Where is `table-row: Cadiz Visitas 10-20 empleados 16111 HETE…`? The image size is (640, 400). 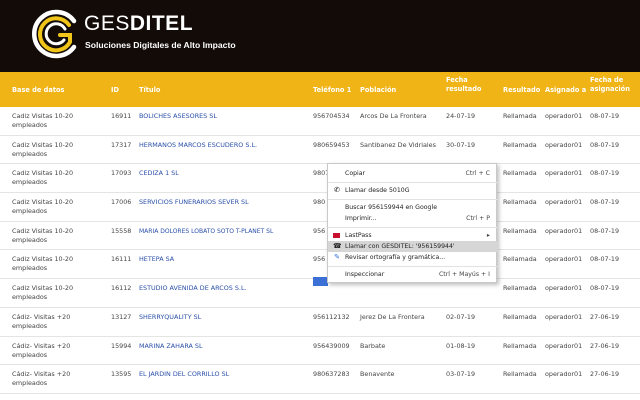
table-row: Cadiz Visitas 10-20 empleados 16111 HETE… is located at coordinates (320, 265).